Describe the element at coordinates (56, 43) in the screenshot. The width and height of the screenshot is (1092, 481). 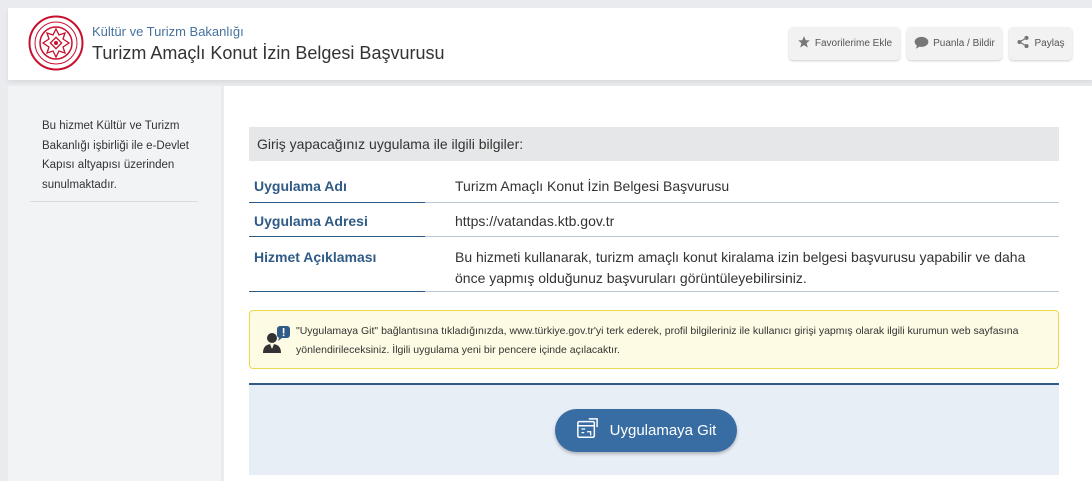
I see `ministry-logo` at that location.